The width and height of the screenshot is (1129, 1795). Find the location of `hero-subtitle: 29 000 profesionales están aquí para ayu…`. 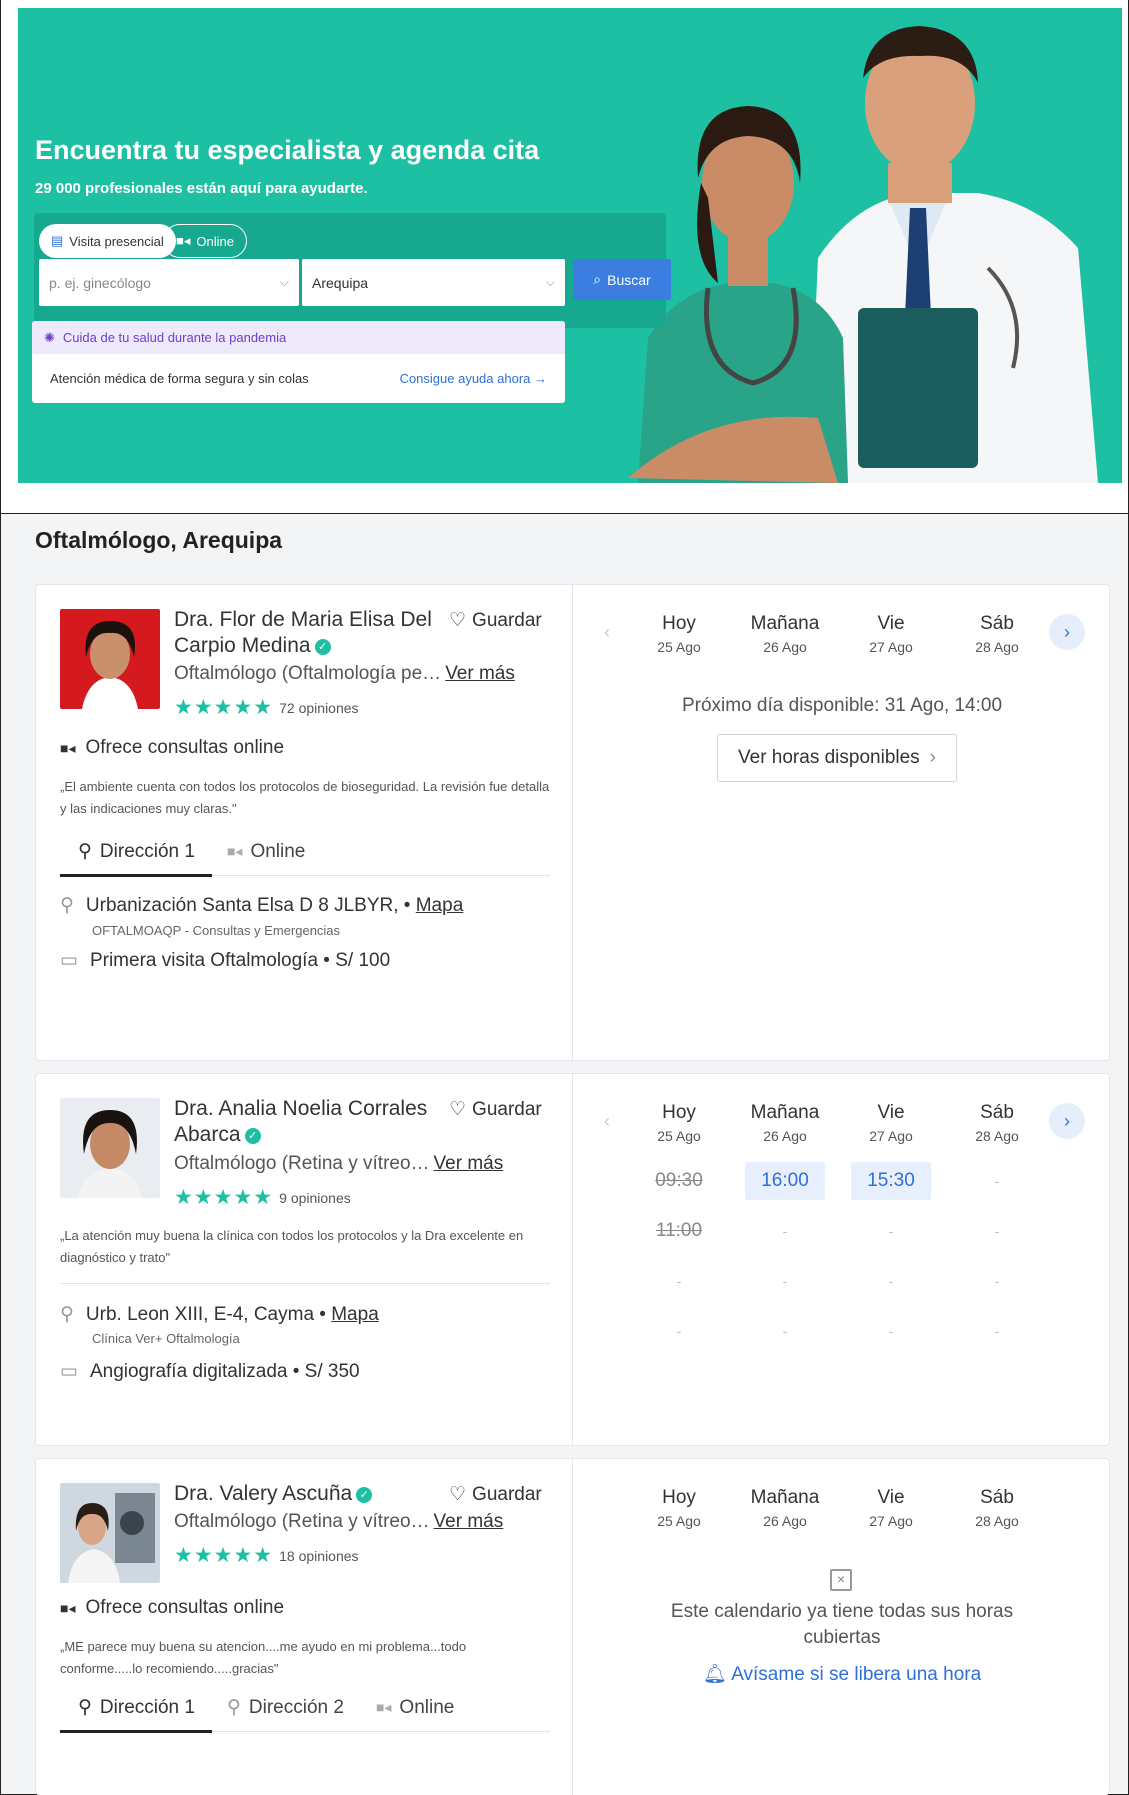

hero-subtitle: 29 000 profesionales están aquí para ayu… is located at coordinates (201, 188).